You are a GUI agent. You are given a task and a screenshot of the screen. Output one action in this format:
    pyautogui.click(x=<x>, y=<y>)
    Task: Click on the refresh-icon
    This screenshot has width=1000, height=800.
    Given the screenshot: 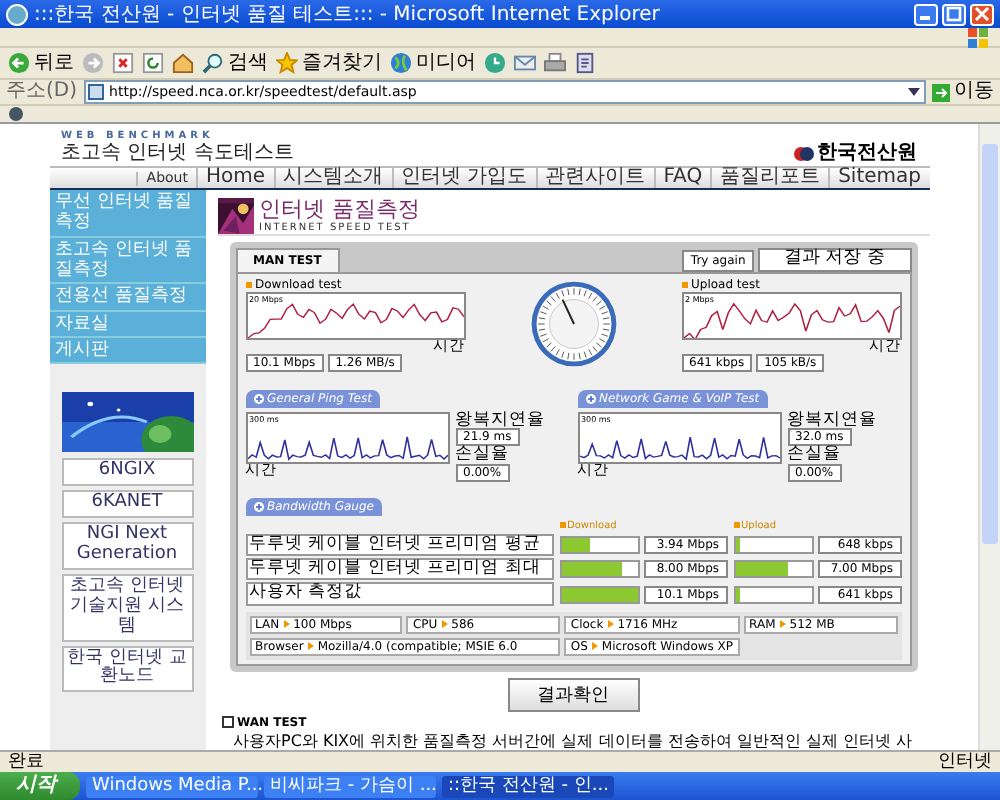 What is the action you would take?
    pyautogui.click(x=153, y=63)
    